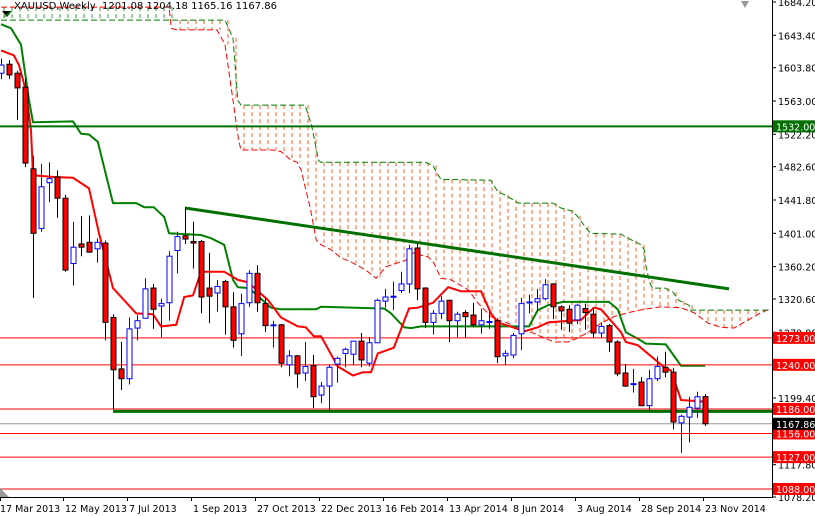  Describe the element at coordinates (795, 410) in the screenshot. I see `level-label: 1186.00` at that location.